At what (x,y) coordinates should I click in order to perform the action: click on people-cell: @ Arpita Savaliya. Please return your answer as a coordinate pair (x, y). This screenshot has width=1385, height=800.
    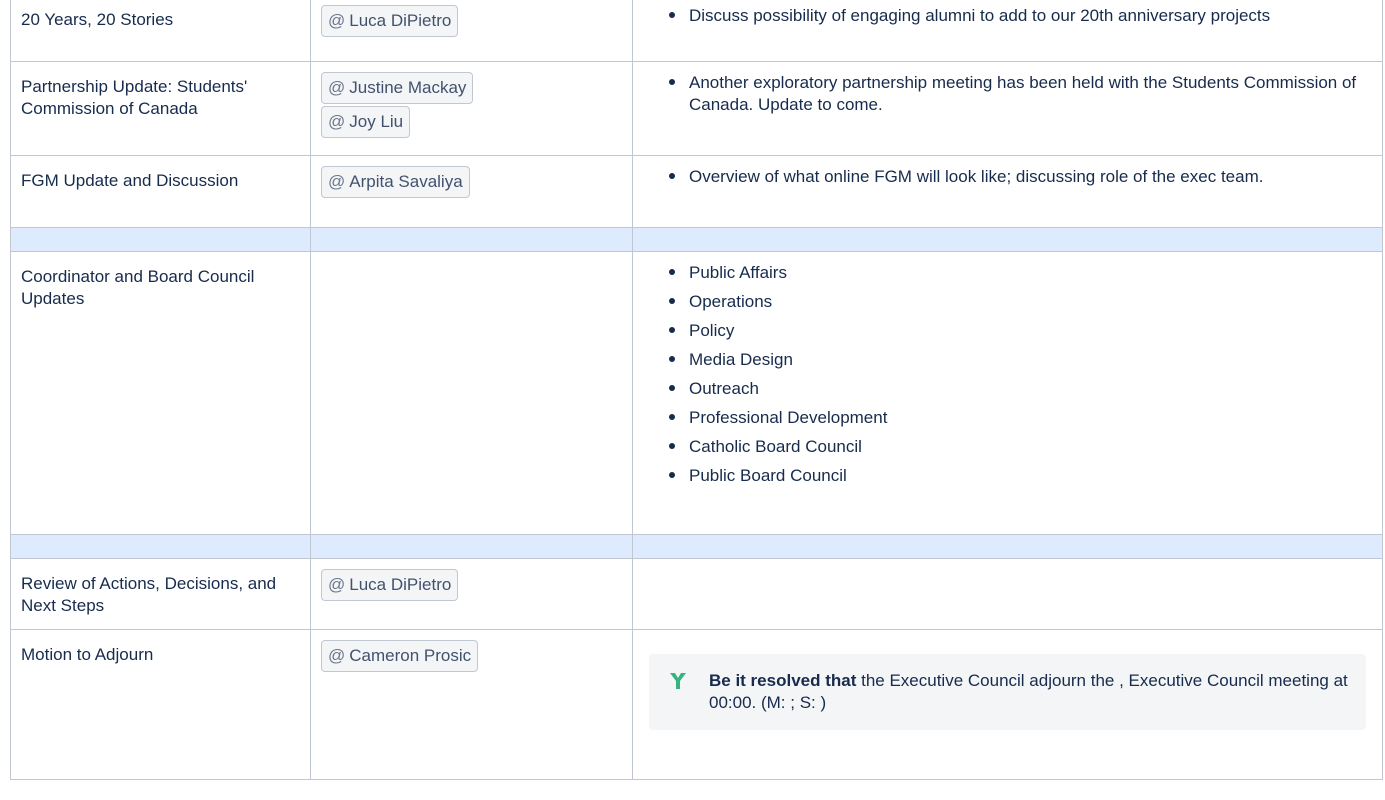
    Looking at the image, I should click on (471, 191).